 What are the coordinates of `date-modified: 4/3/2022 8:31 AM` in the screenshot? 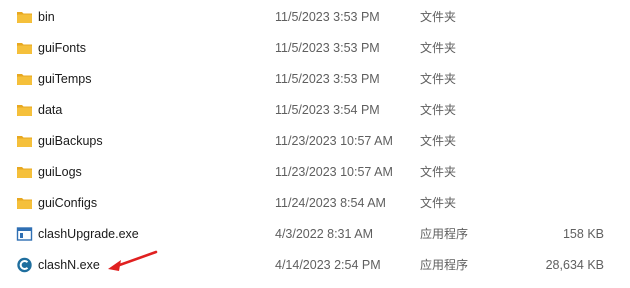 It's located at (324, 234).